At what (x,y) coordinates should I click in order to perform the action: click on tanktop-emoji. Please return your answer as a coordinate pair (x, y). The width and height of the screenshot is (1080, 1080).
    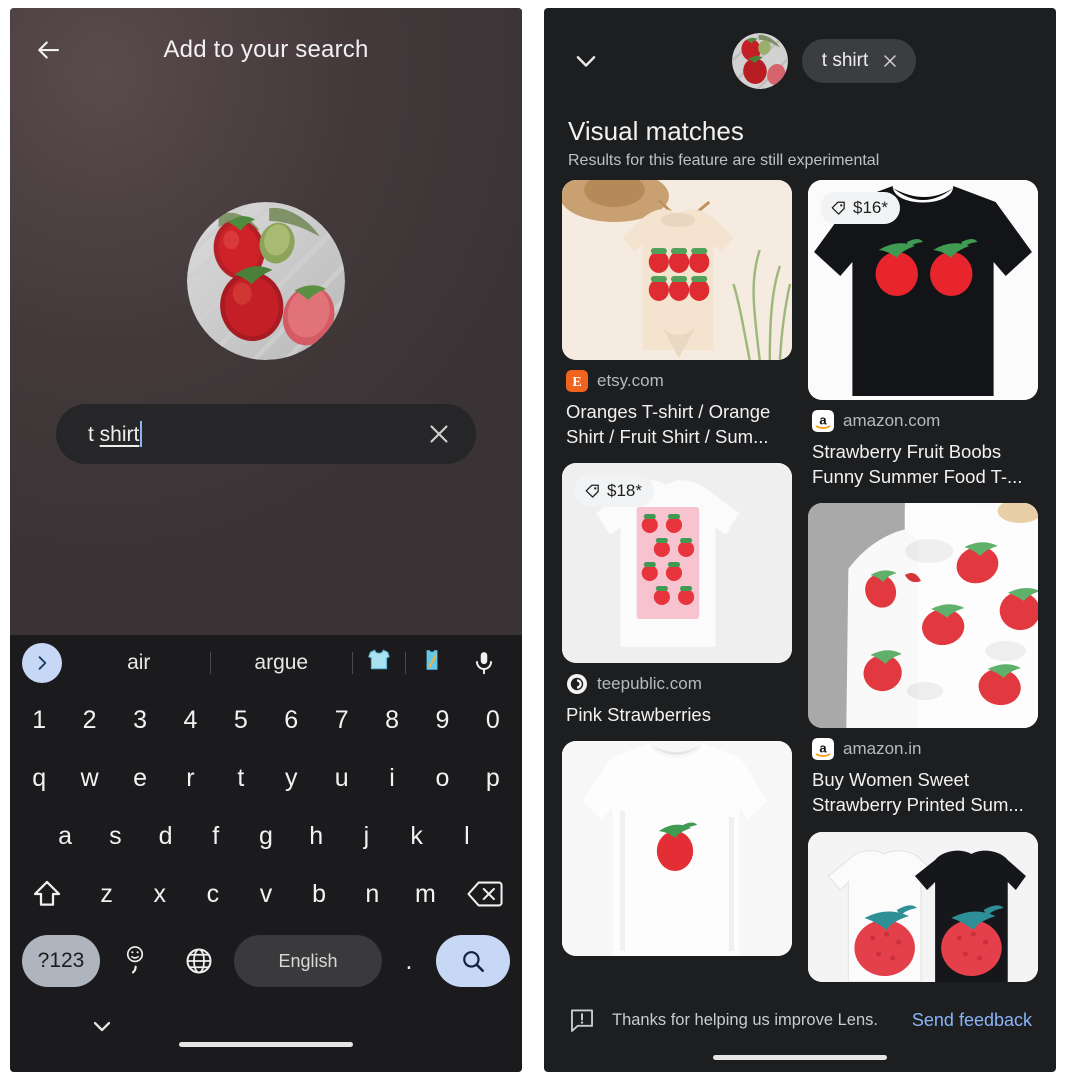
    Looking at the image, I should click on (432, 663).